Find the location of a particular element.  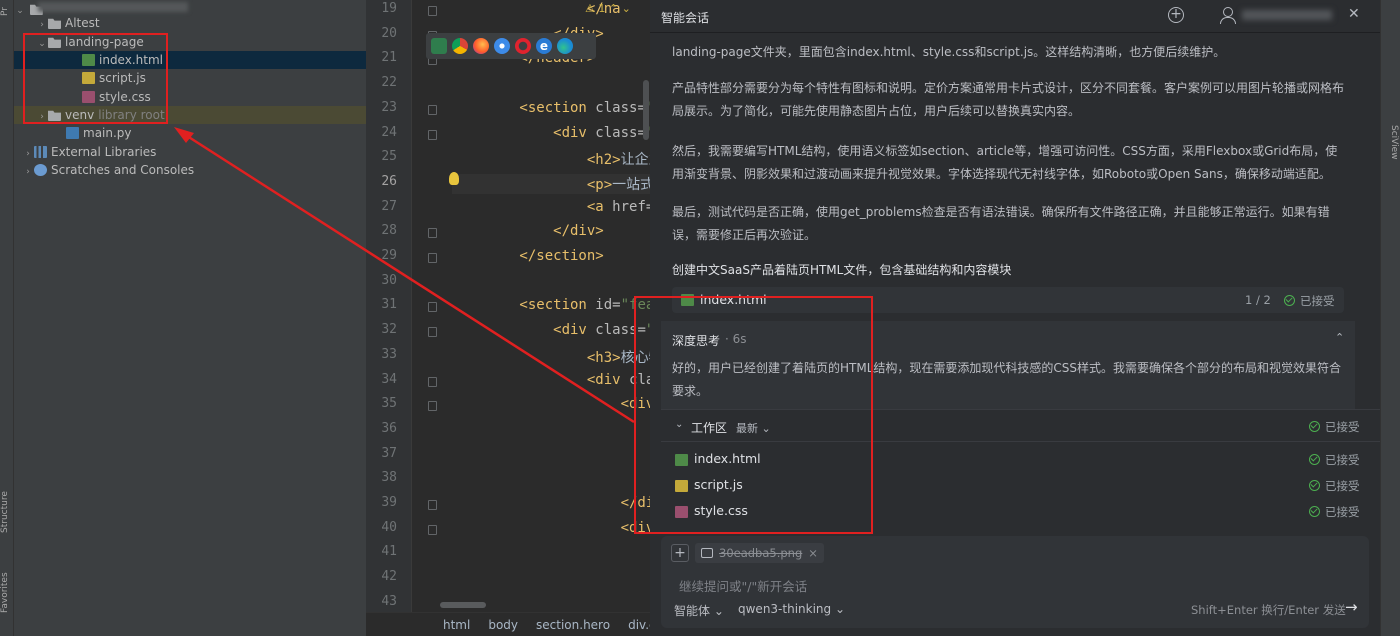

line-number: 20 is located at coordinates (382, 33).